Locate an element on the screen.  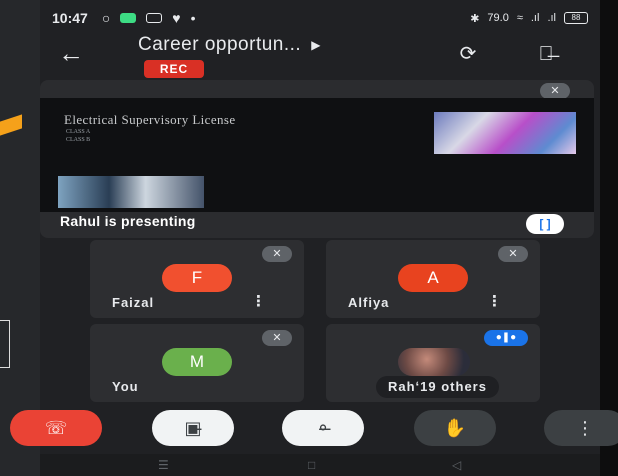
avatar-photo is located at coordinates (434, 362).